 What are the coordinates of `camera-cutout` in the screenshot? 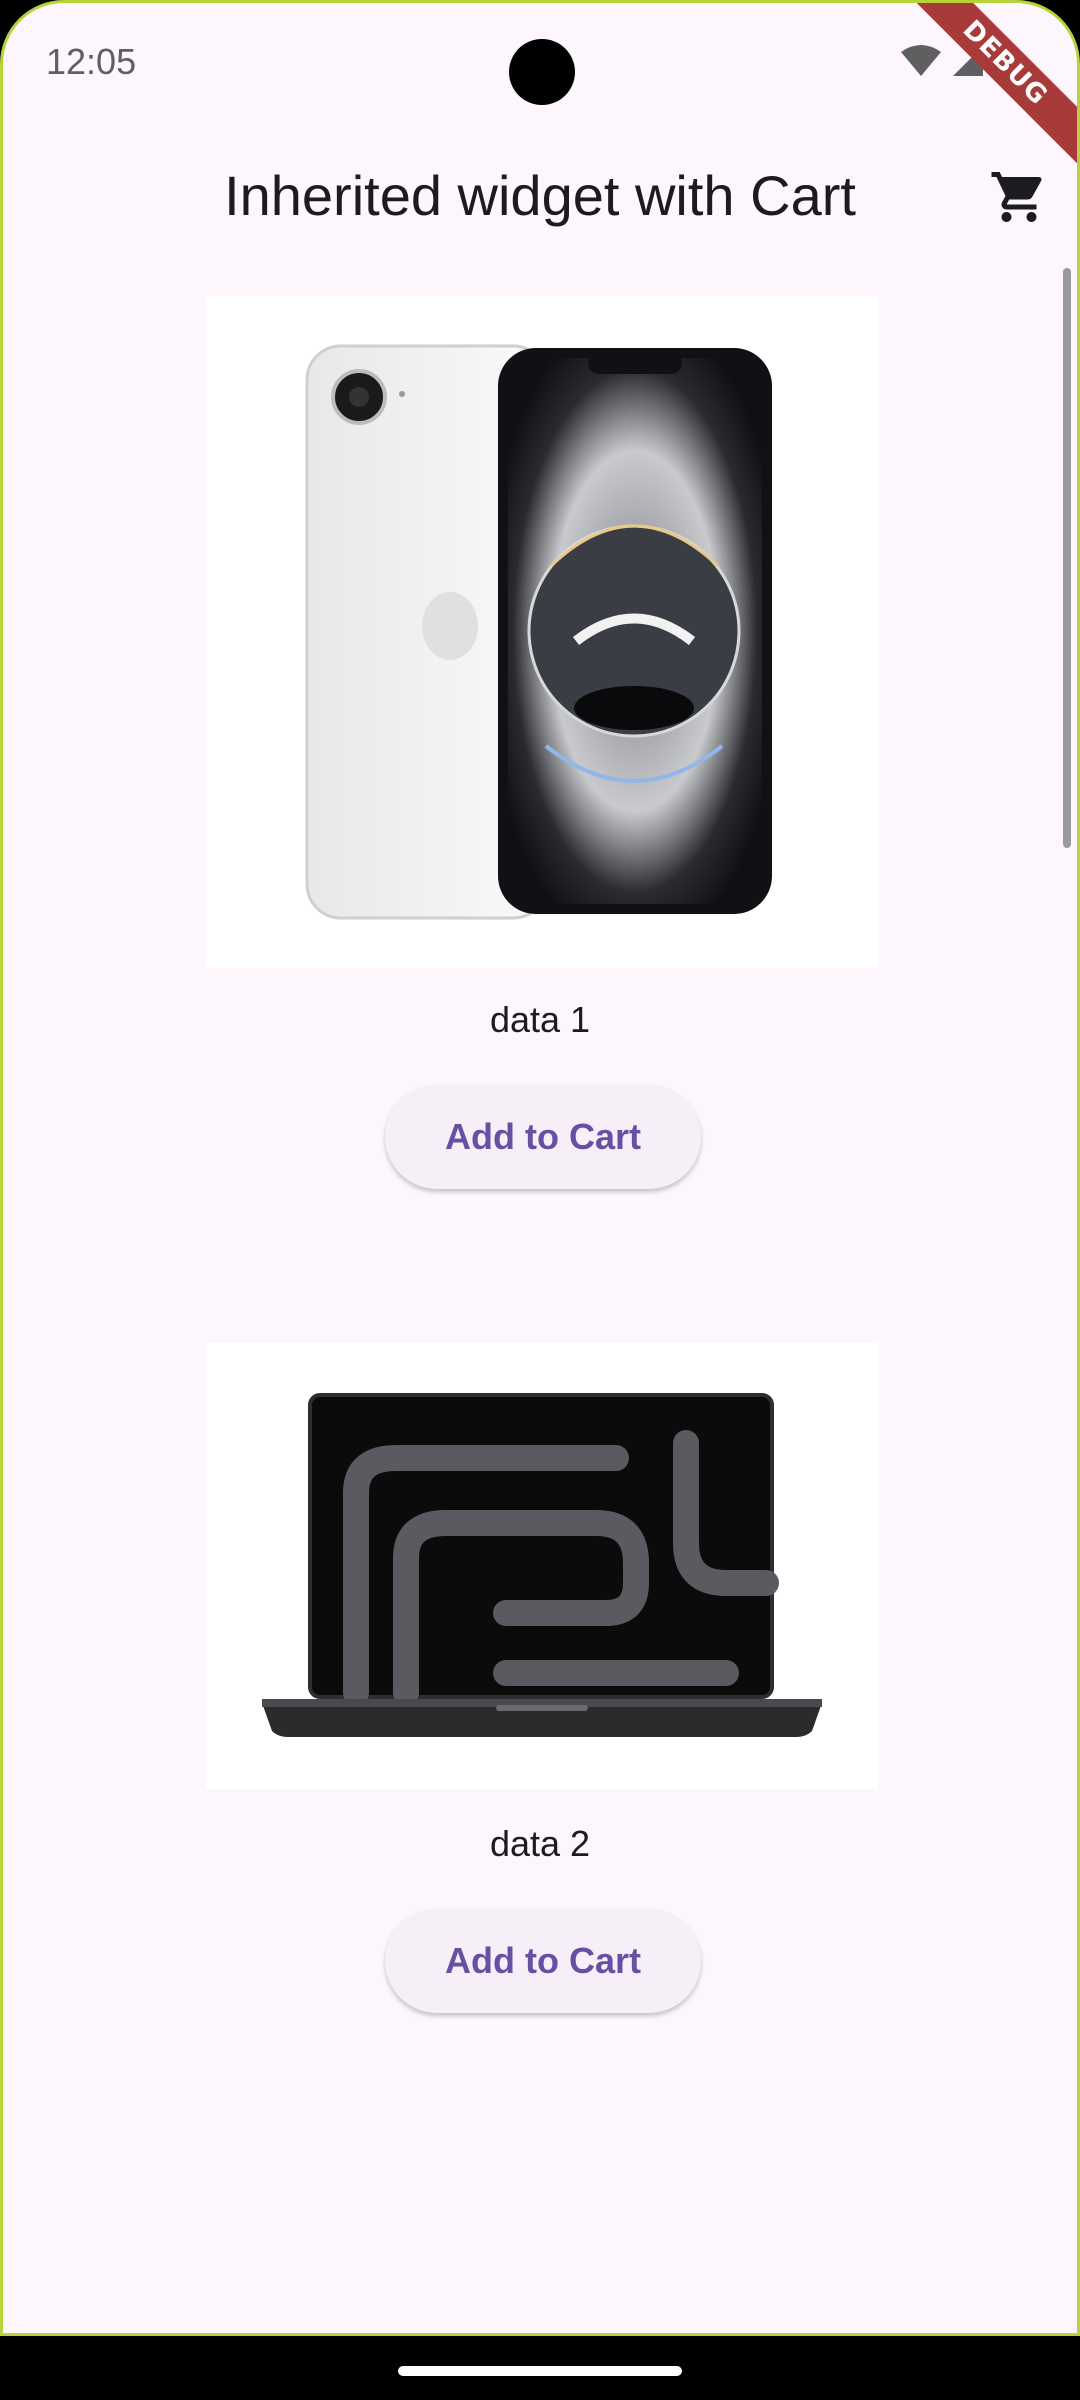 It's located at (542, 72).